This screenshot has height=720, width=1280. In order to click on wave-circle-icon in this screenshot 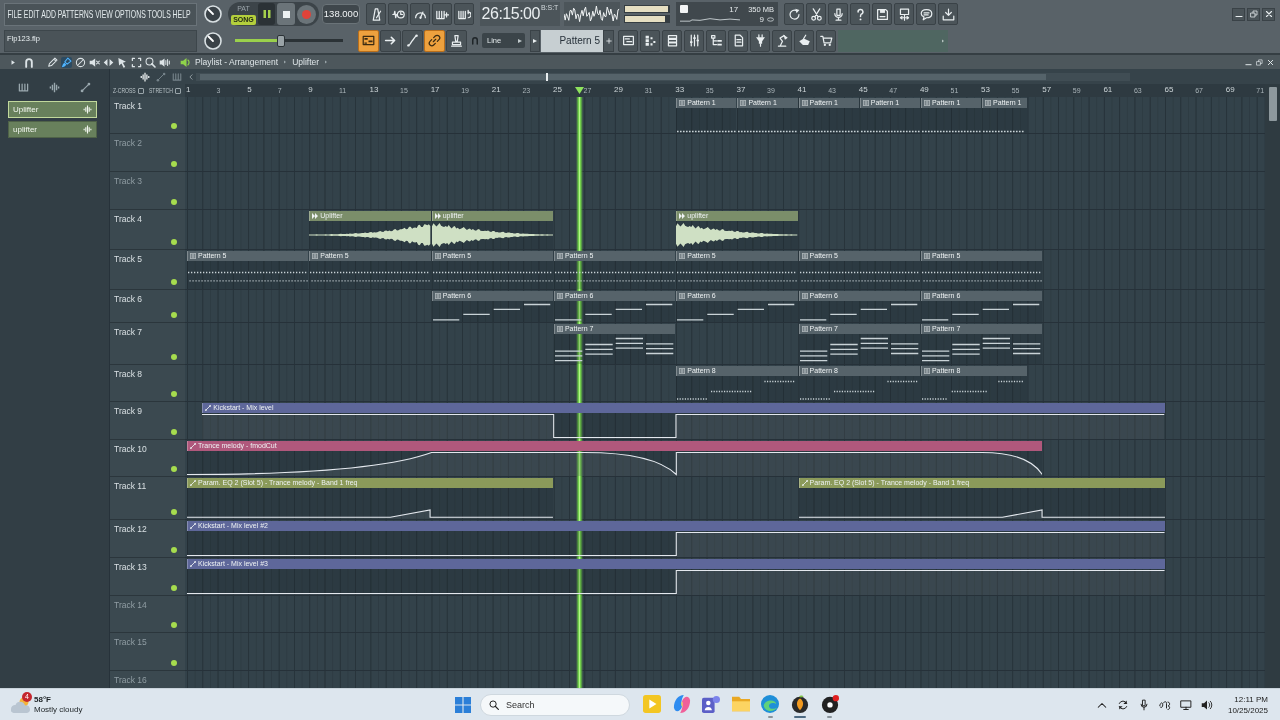, I will do `click(770, 704)`.